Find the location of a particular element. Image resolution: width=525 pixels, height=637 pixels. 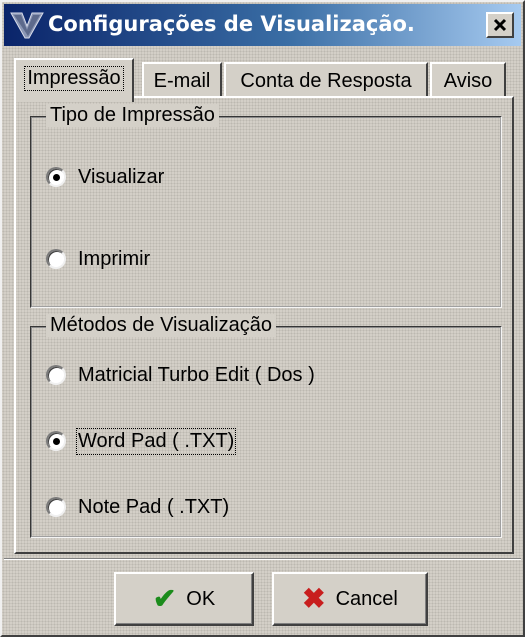

radio-label: Matricial Turbo Edit ( Dos ) is located at coordinates (196, 374).